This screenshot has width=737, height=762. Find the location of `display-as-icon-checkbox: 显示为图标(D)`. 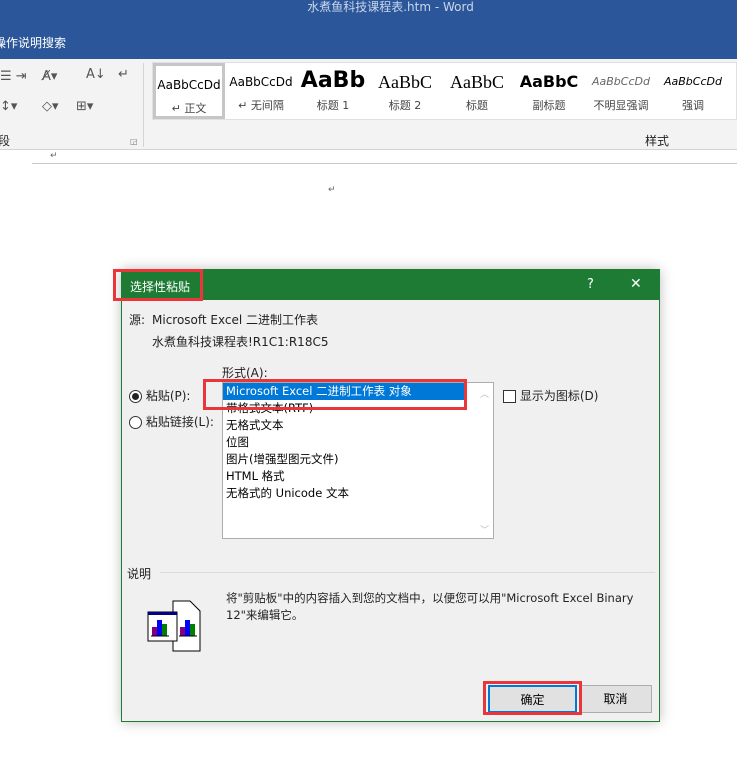

display-as-icon-checkbox: 显示为图标(D) is located at coordinates (550, 395).